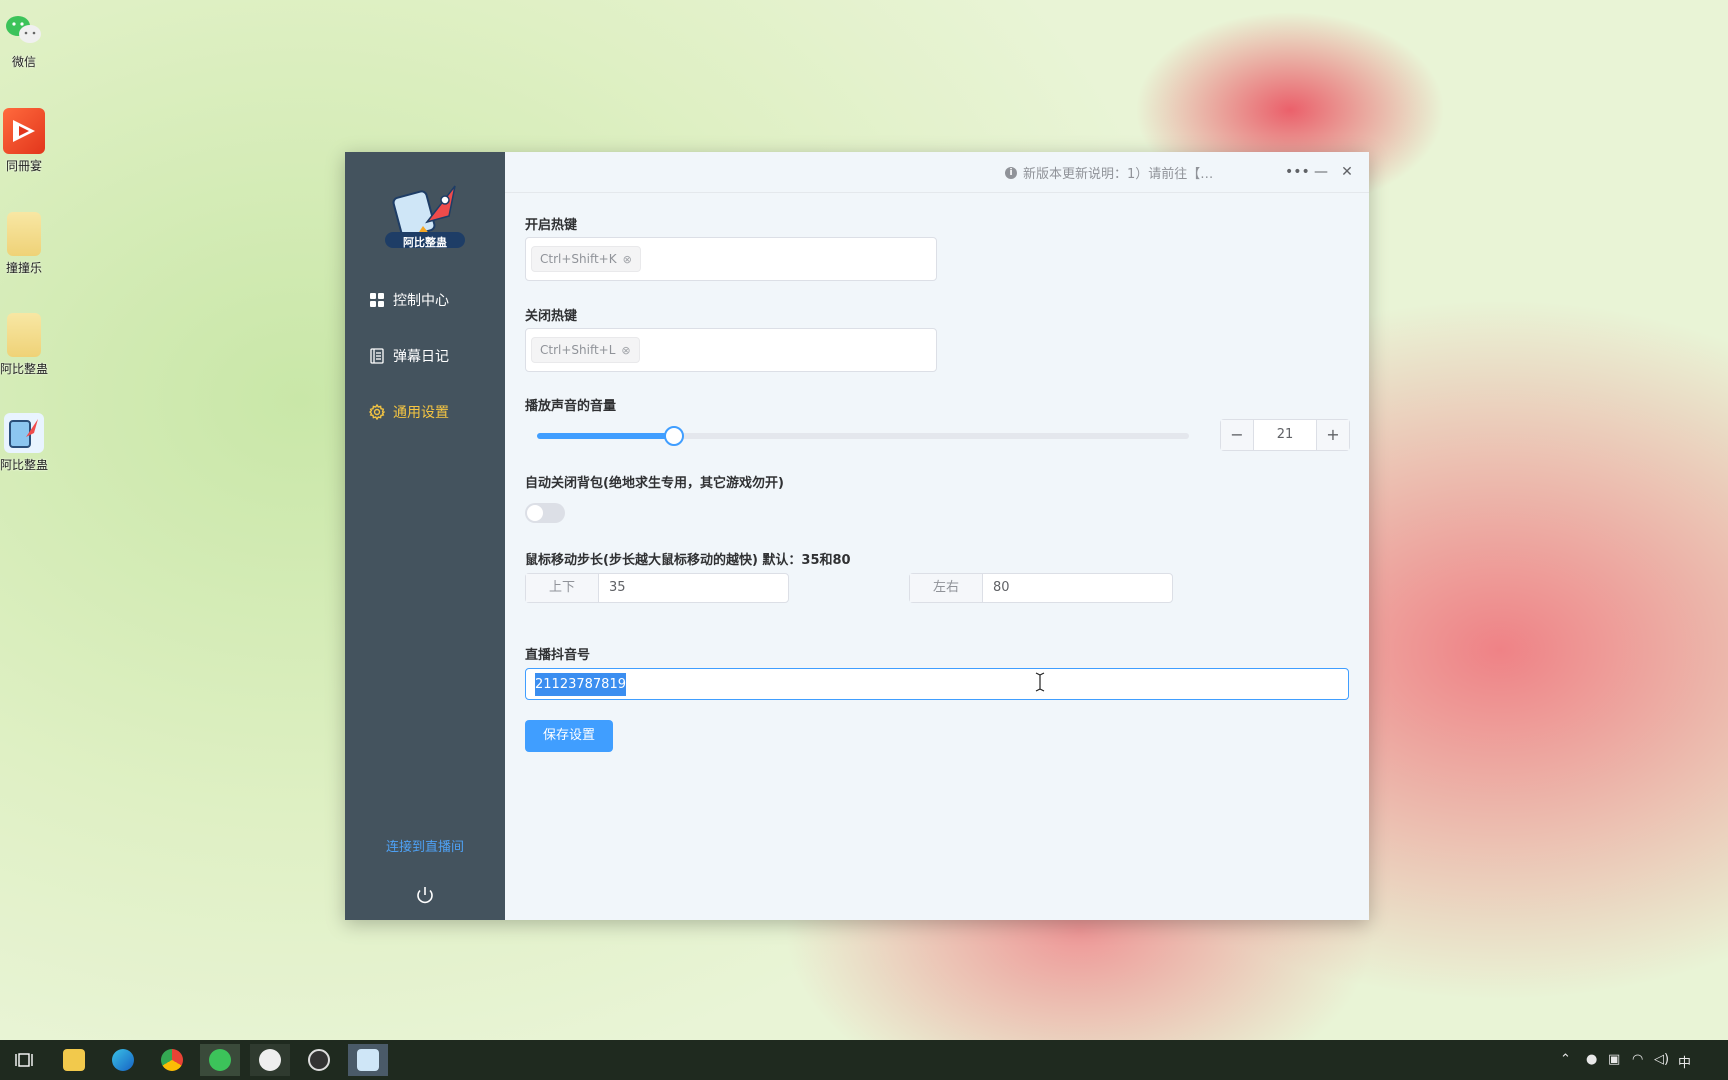 This screenshot has width=1728, height=1080. I want to click on open-hotkey-label: 开启热键, so click(551, 225).